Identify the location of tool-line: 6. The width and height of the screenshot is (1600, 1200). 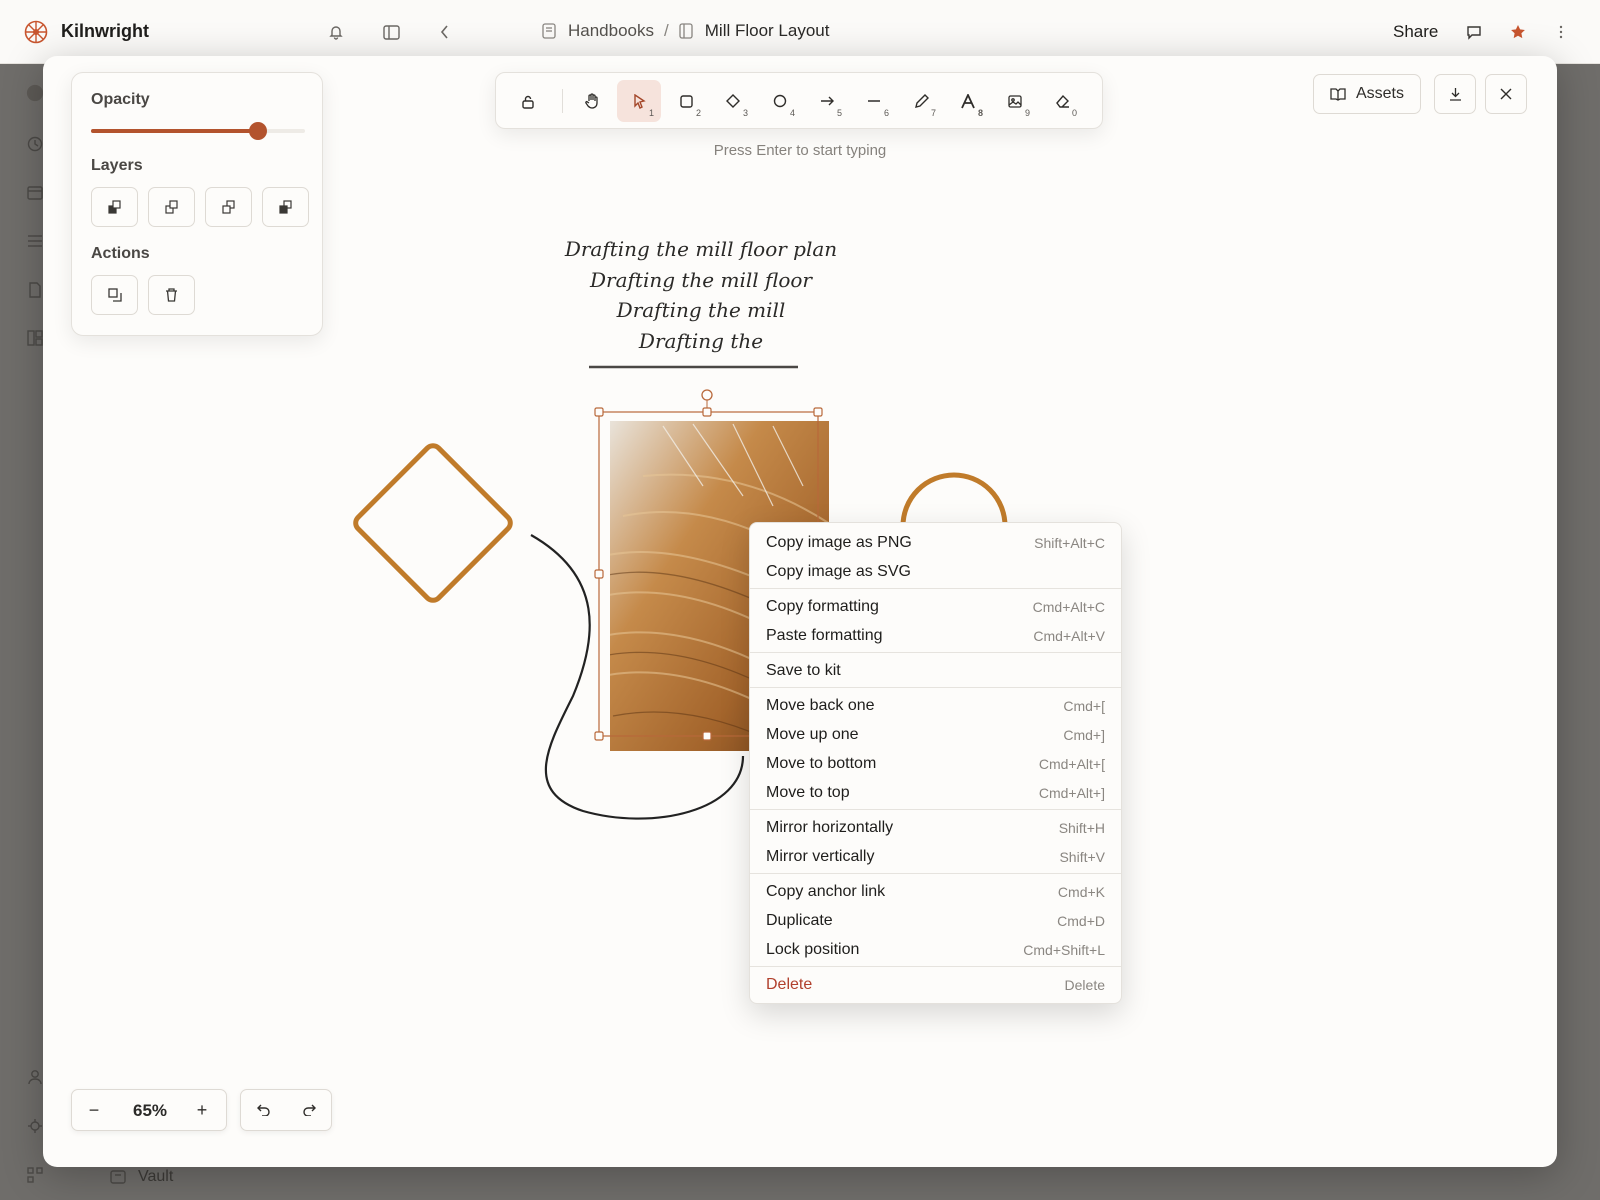
(874, 101).